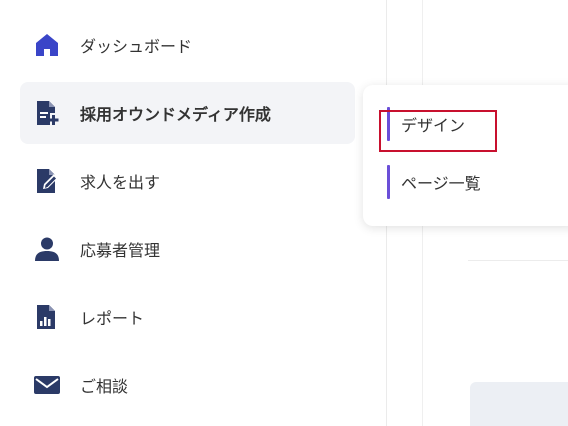 The height and width of the screenshot is (426, 568). What do you see at coordinates (47, 181) in the screenshot?
I see `edit-document-icon` at bounding box center [47, 181].